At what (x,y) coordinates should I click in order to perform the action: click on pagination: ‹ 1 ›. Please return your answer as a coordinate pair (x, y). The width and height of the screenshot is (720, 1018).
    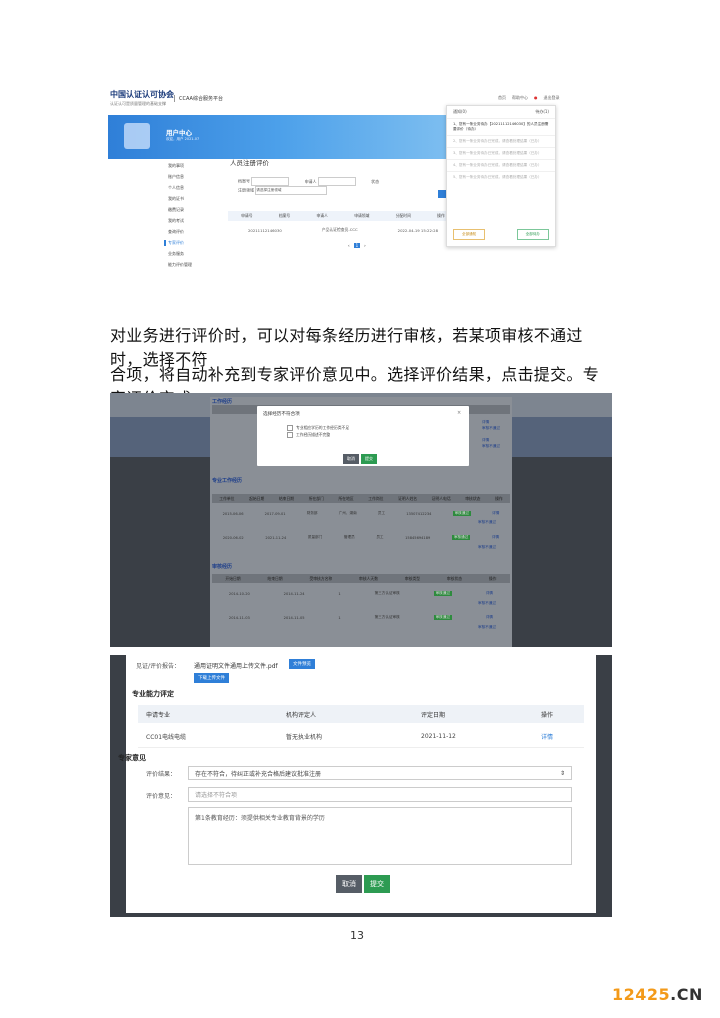
    Looking at the image, I should click on (357, 245).